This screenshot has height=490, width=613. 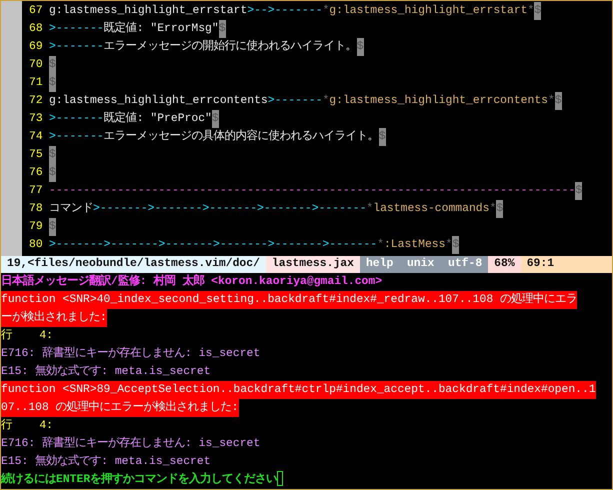 I want to click on error-message: ーが検出されました:, so click(x=54, y=318).